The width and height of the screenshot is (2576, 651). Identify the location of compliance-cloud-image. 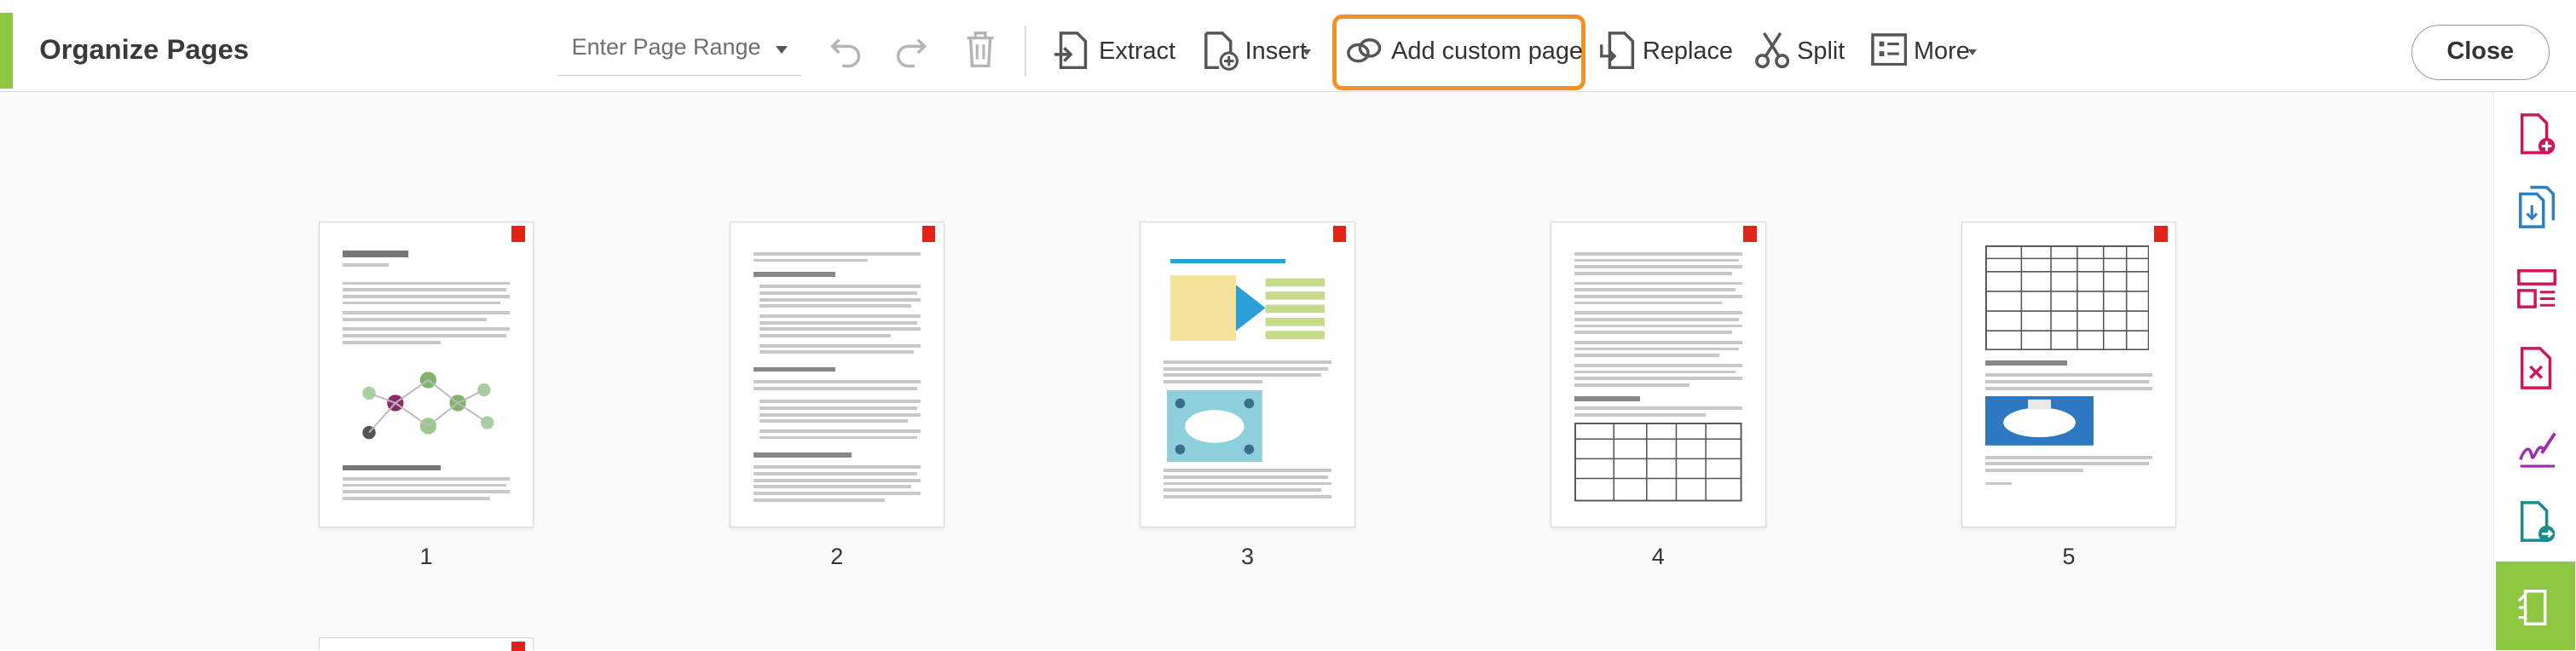
(1214, 426).